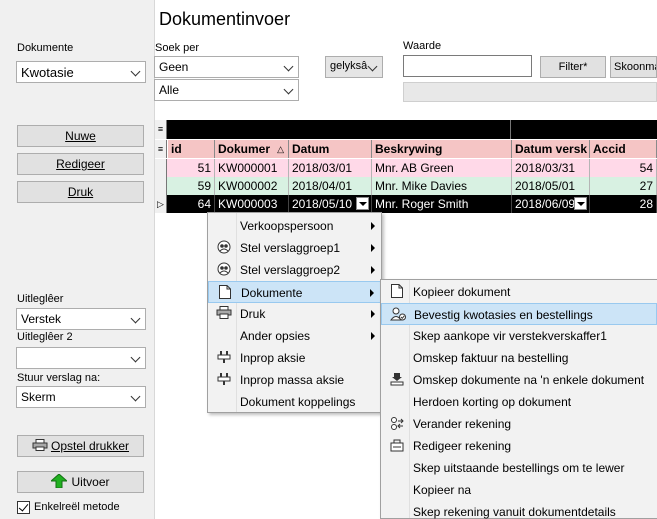 The width and height of the screenshot is (657, 519). Describe the element at coordinates (161, 204) in the screenshot. I see `current-row-icon: ▷` at that location.